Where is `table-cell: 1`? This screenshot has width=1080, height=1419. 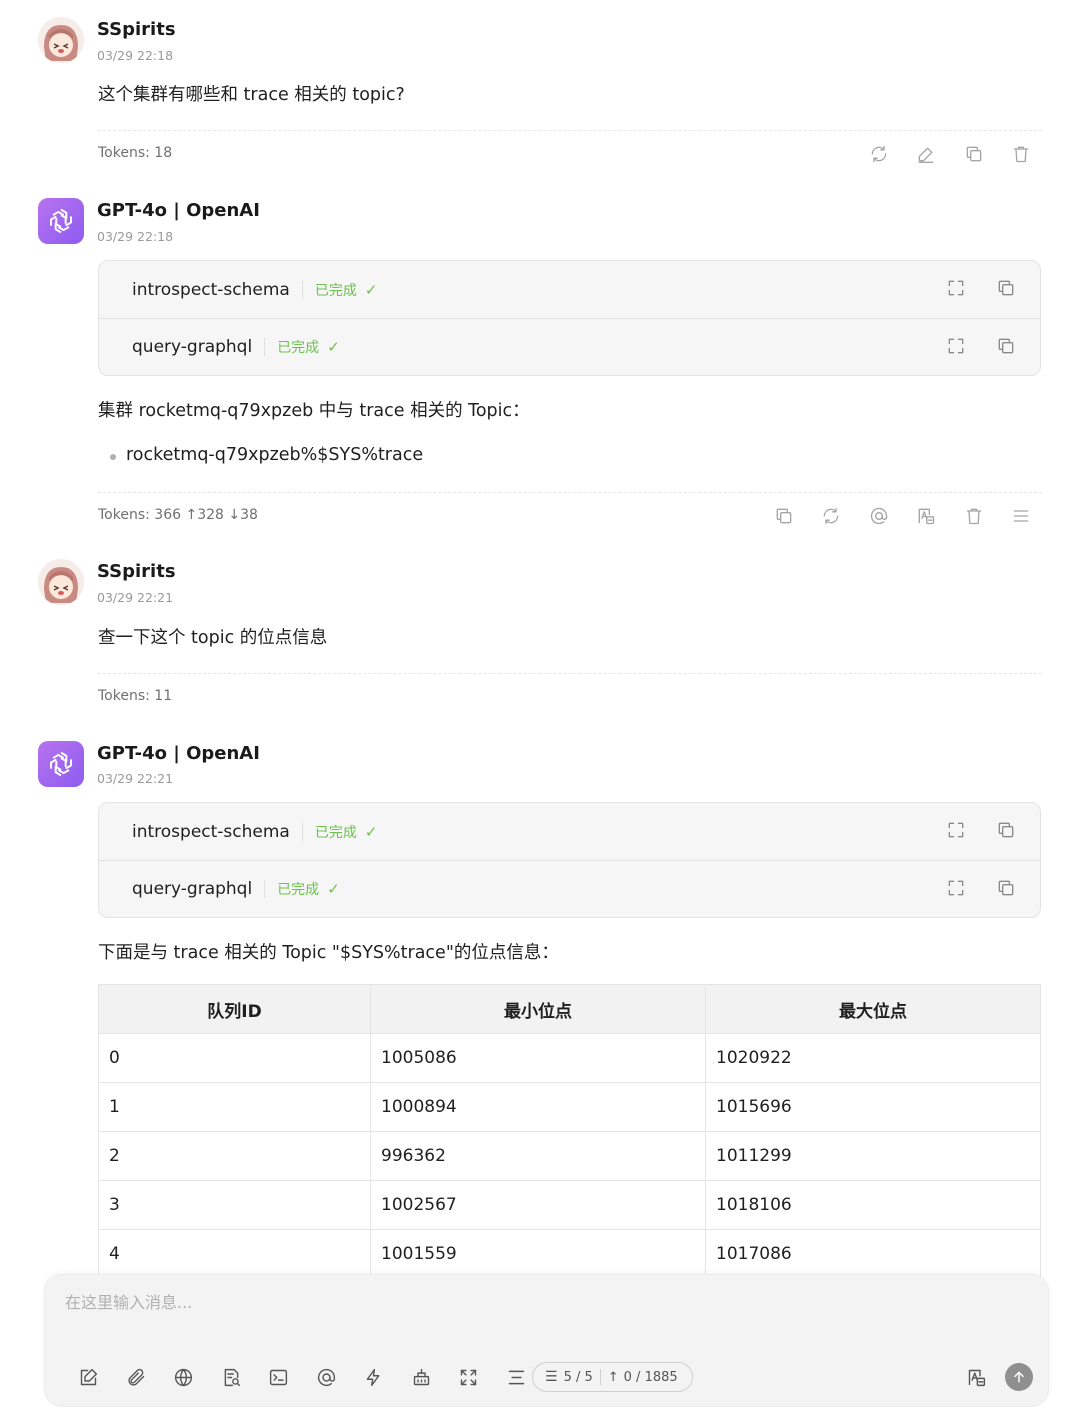
table-cell: 1 is located at coordinates (234, 1107).